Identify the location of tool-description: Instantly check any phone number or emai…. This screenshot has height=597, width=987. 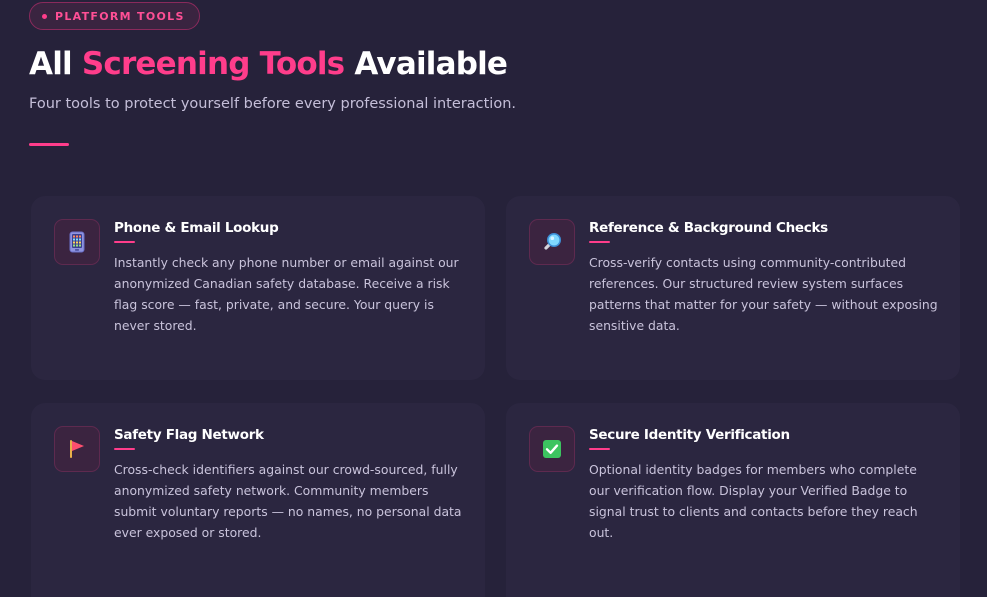
(286, 294).